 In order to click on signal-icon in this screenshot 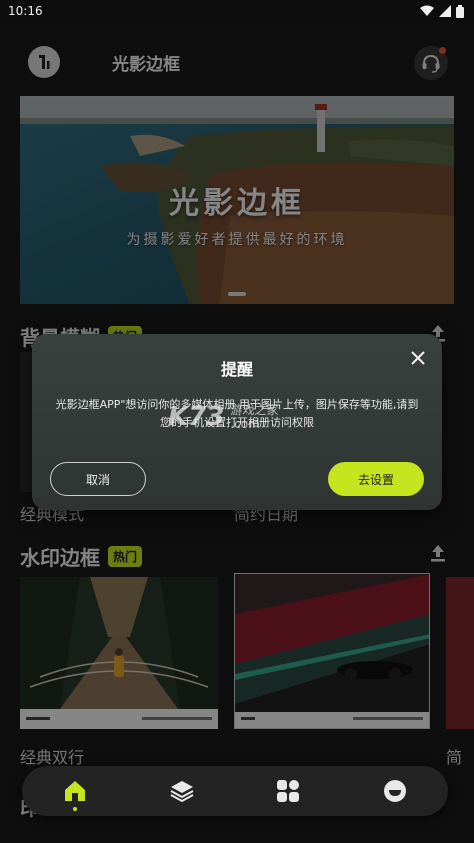, I will do `click(445, 11)`.